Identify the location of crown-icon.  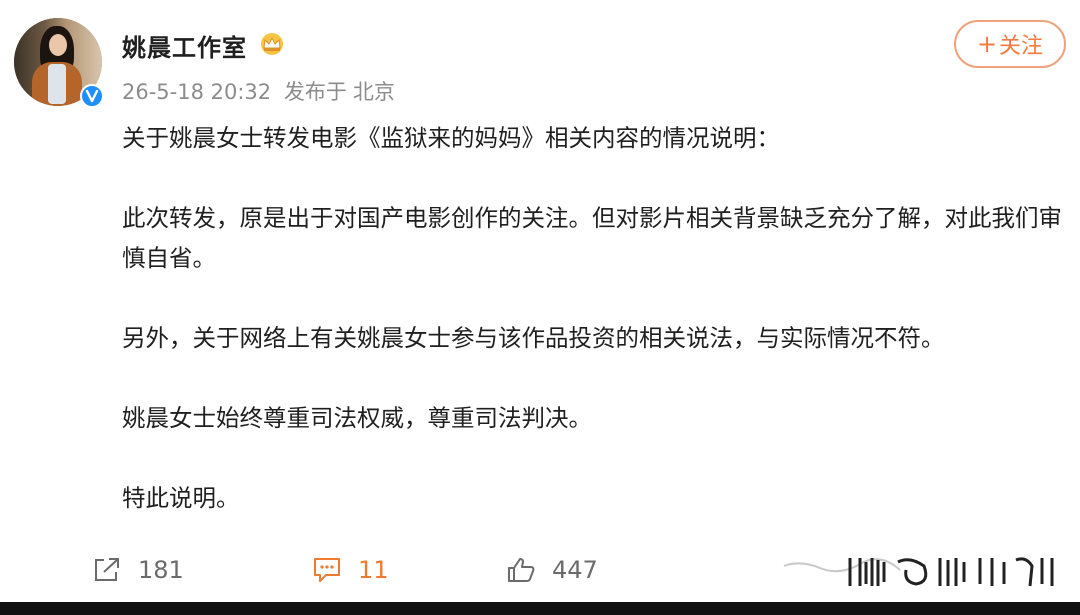
(272, 44).